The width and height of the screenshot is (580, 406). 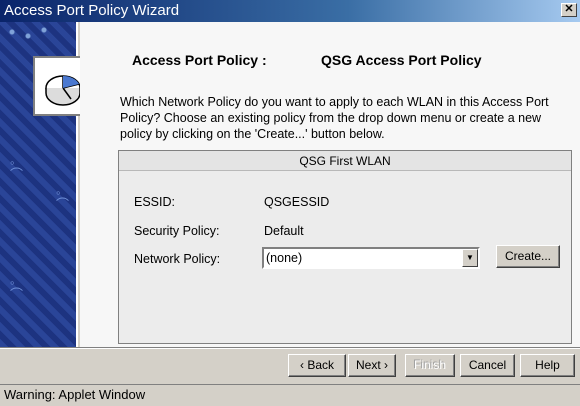 What do you see at coordinates (547, 365) in the screenshot?
I see `help-button: Help` at bounding box center [547, 365].